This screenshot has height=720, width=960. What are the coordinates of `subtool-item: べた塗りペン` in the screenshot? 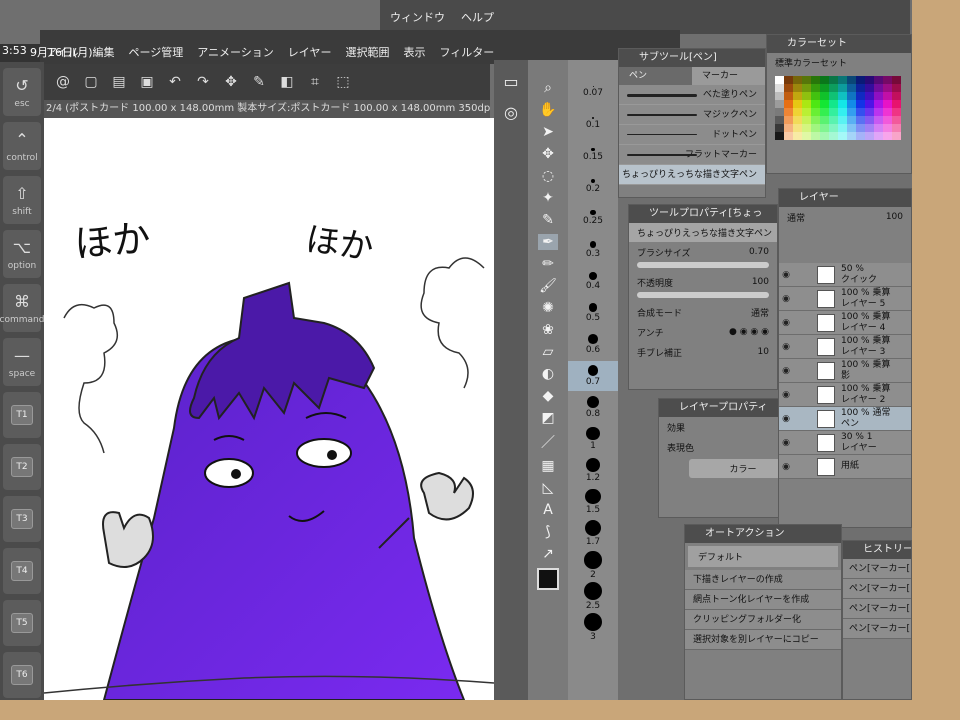 It's located at (692, 95).